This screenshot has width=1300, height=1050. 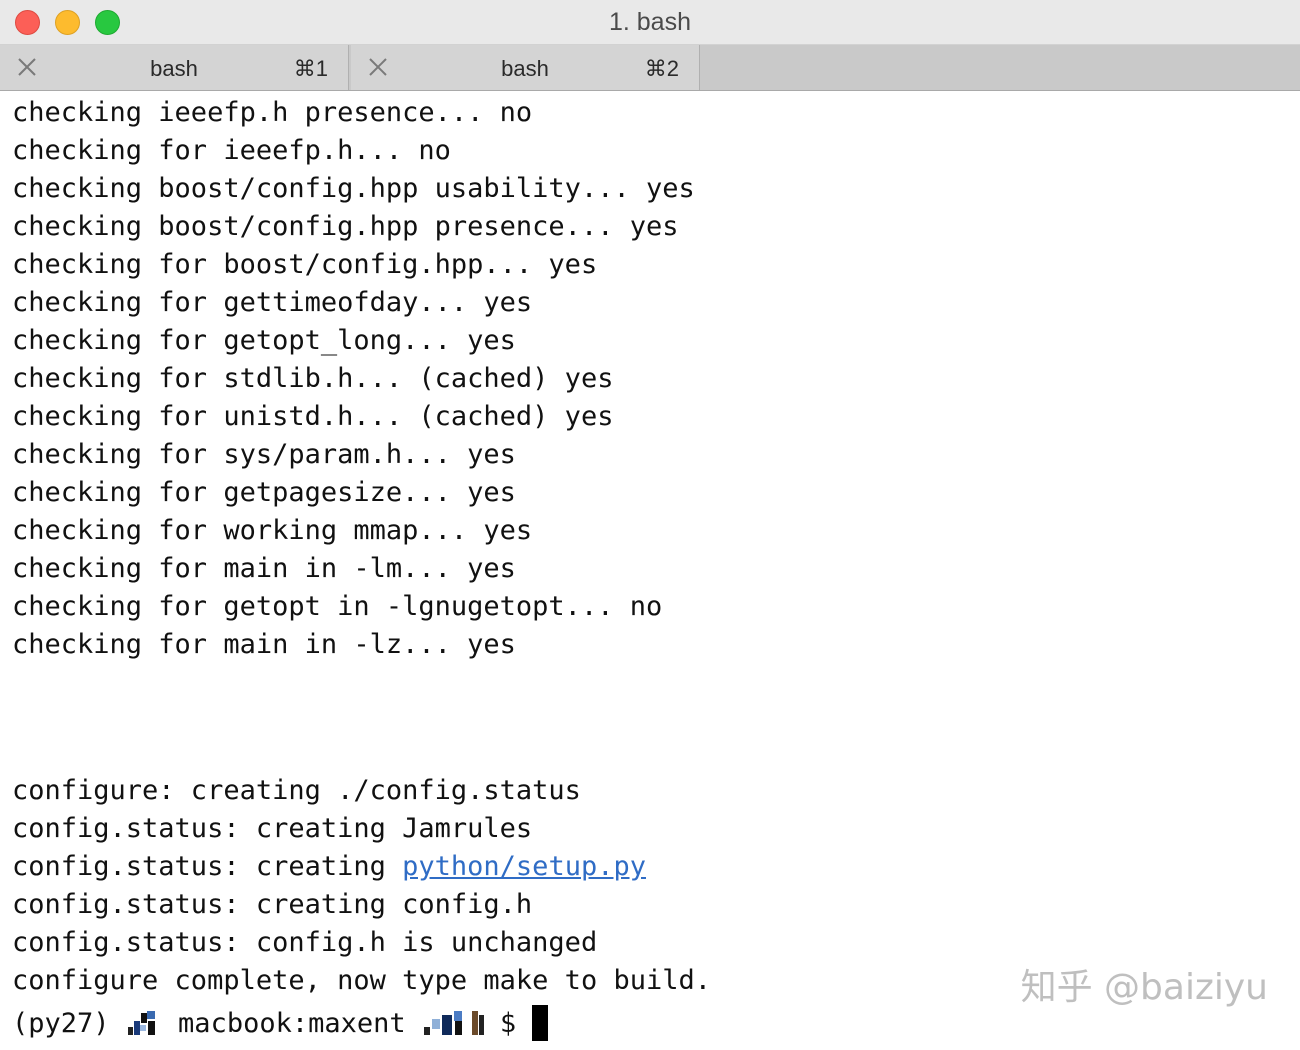 What do you see at coordinates (264, 340) in the screenshot?
I see `output-line: checking for getopt_long... yes` at bounding box center [264, 340].